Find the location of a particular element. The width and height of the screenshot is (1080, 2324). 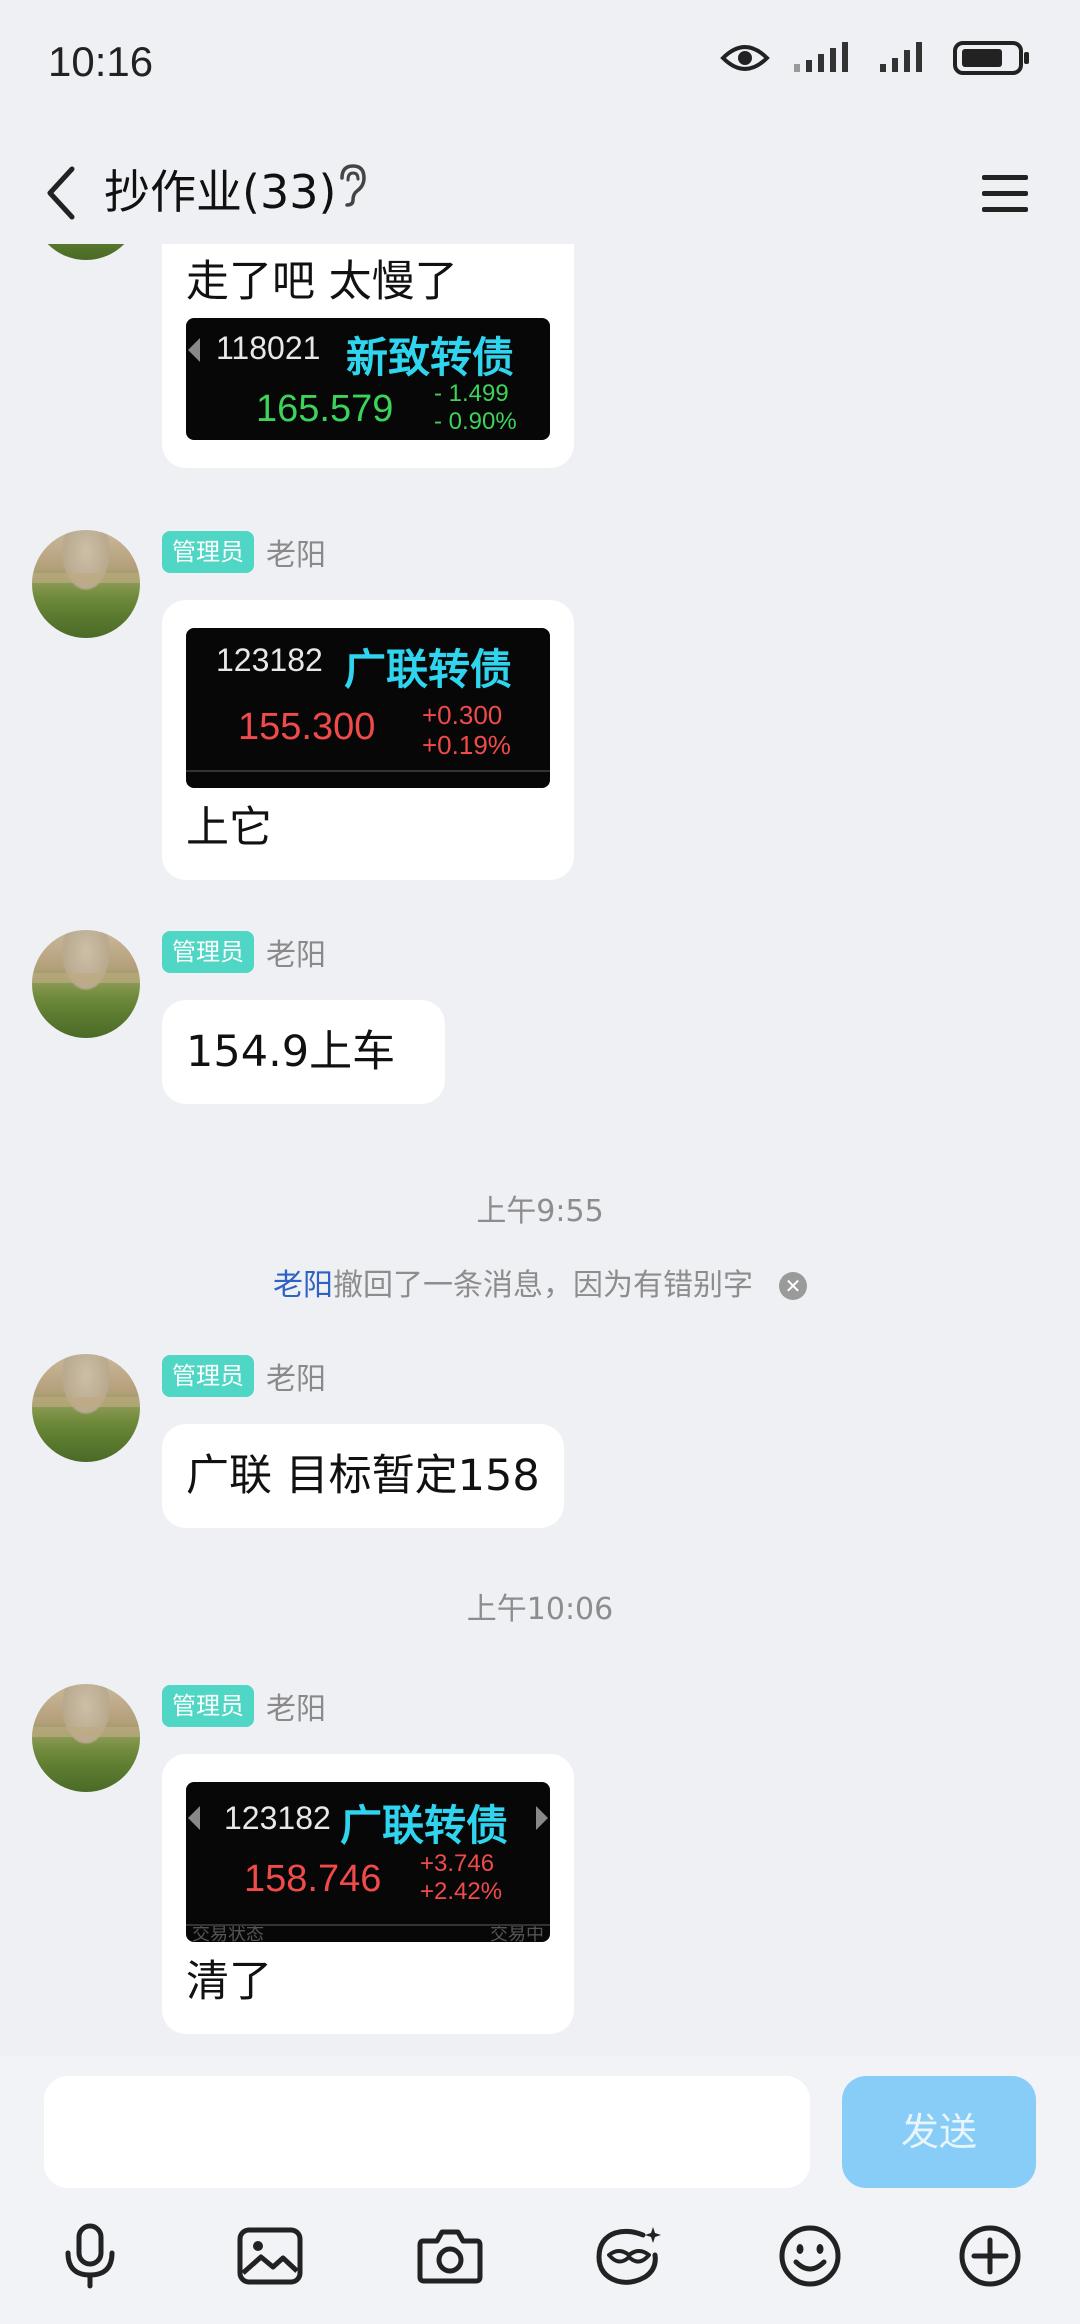

eye-icon is located at coordinates (745, 58).